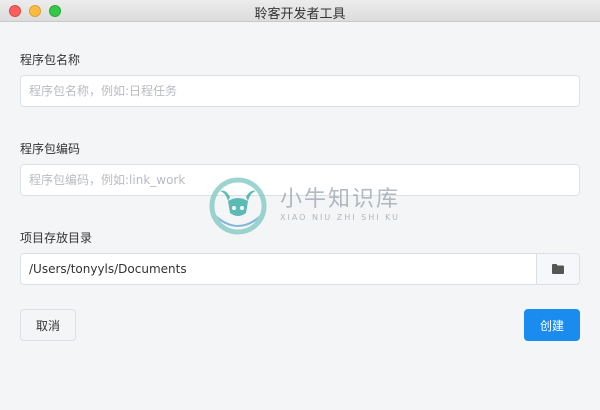  What do you see at coordinates (340, 199) in the screenshot?
I see `watermark-title: 小牛知识库` at bounding box center [340, 199].